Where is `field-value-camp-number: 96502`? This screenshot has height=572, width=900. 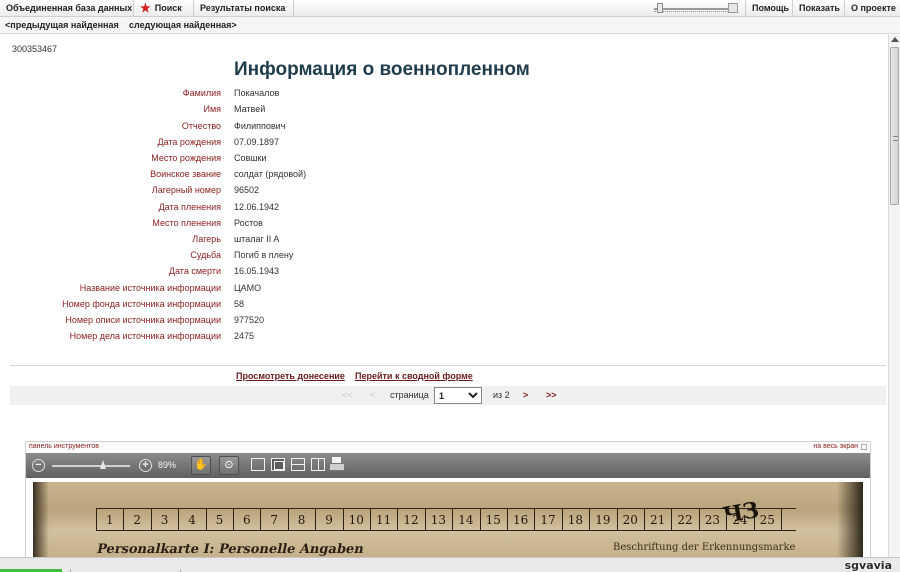
field-value-camp-number: 96502 is located at coordinates (247, 190).